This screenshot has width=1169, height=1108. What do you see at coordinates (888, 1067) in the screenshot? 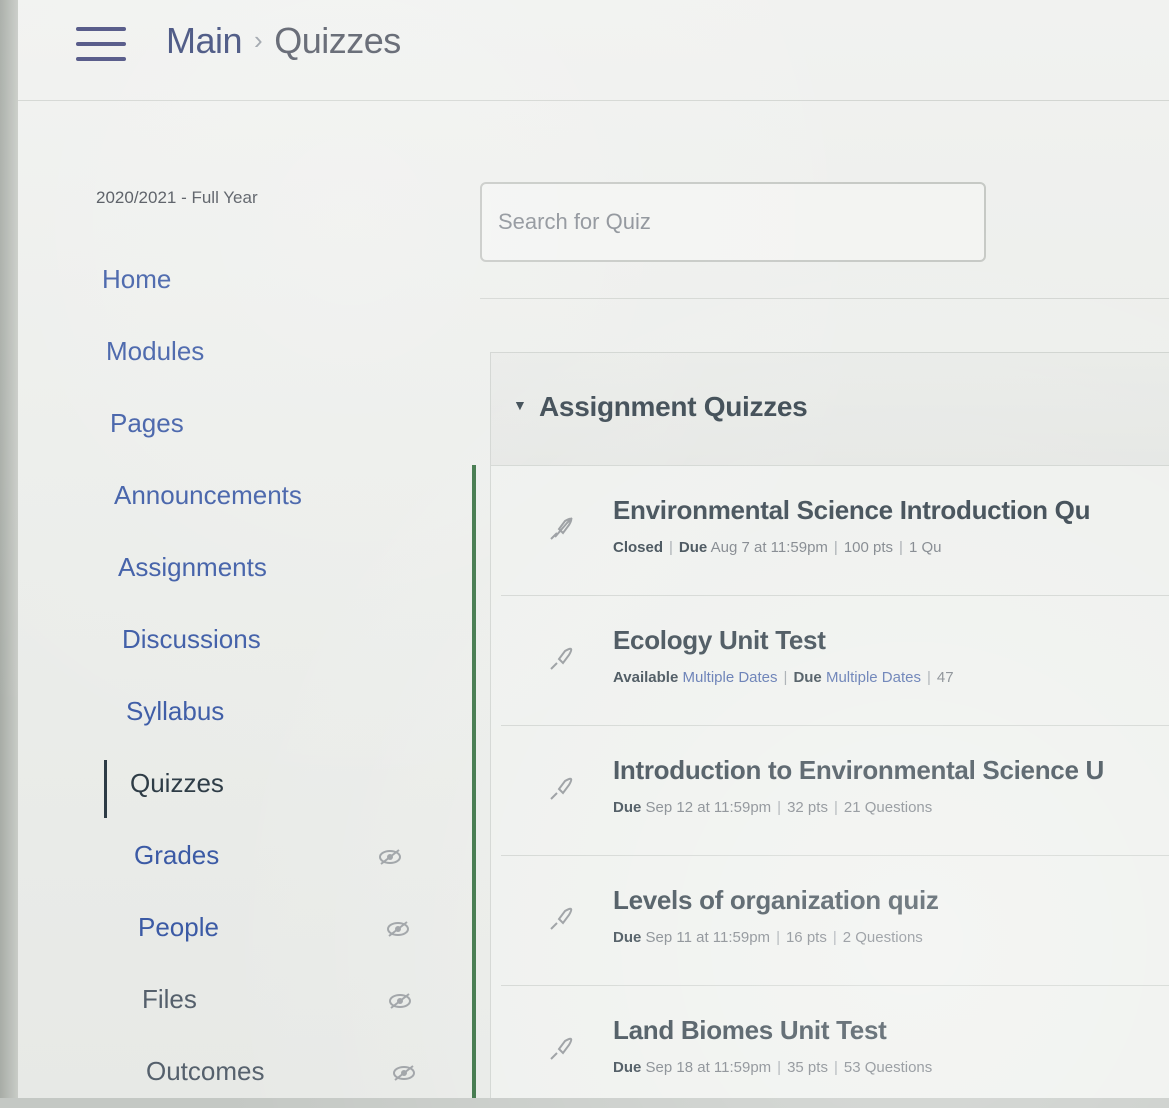
I see `quiz-questions: 53 Questions` at bounding box center [888, 1067].